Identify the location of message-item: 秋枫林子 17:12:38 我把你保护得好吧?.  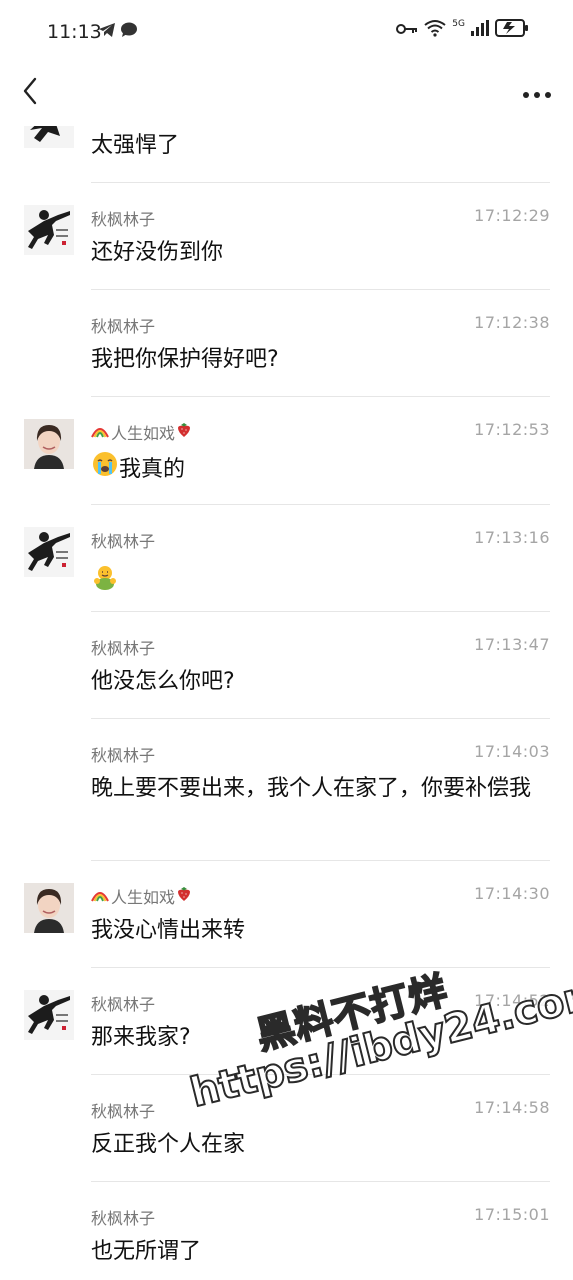
(286, 343).